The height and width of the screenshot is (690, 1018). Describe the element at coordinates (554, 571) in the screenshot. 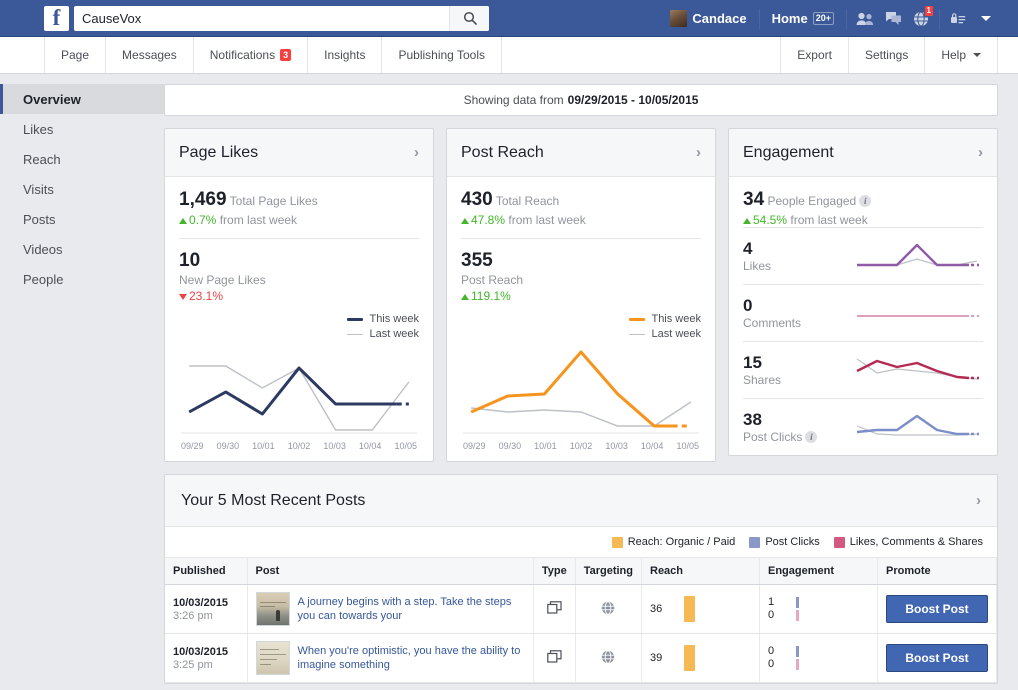

I see `column-type: Type` at that location.